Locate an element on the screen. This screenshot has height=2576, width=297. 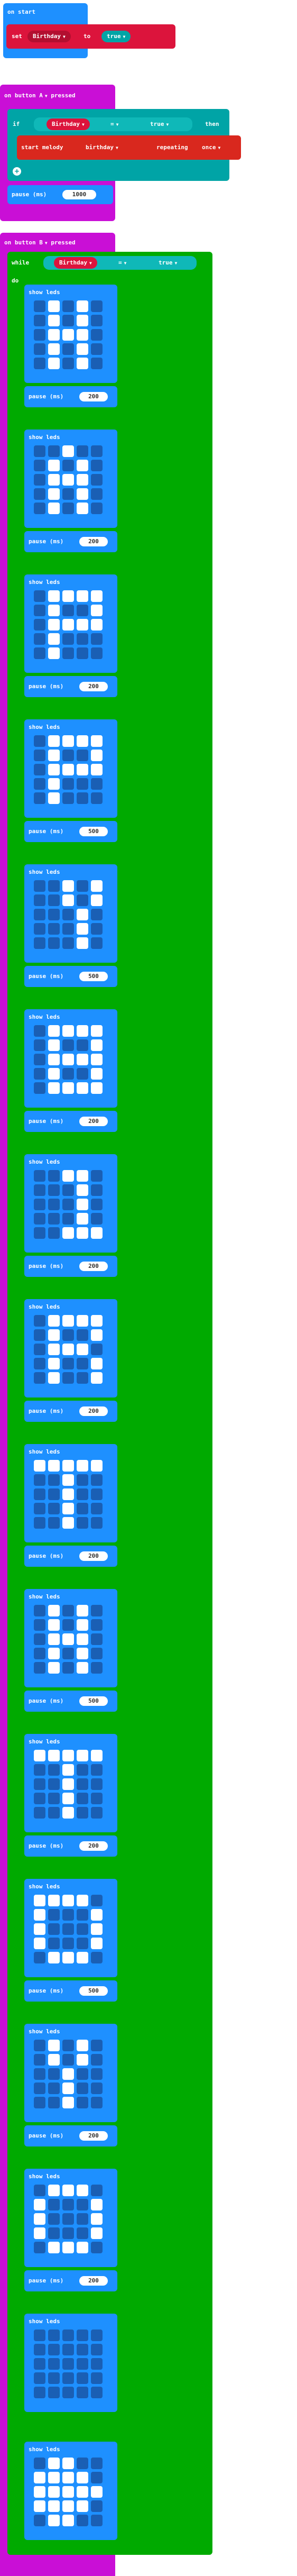
pause-input: 200 is located at coordinates (93, 686).